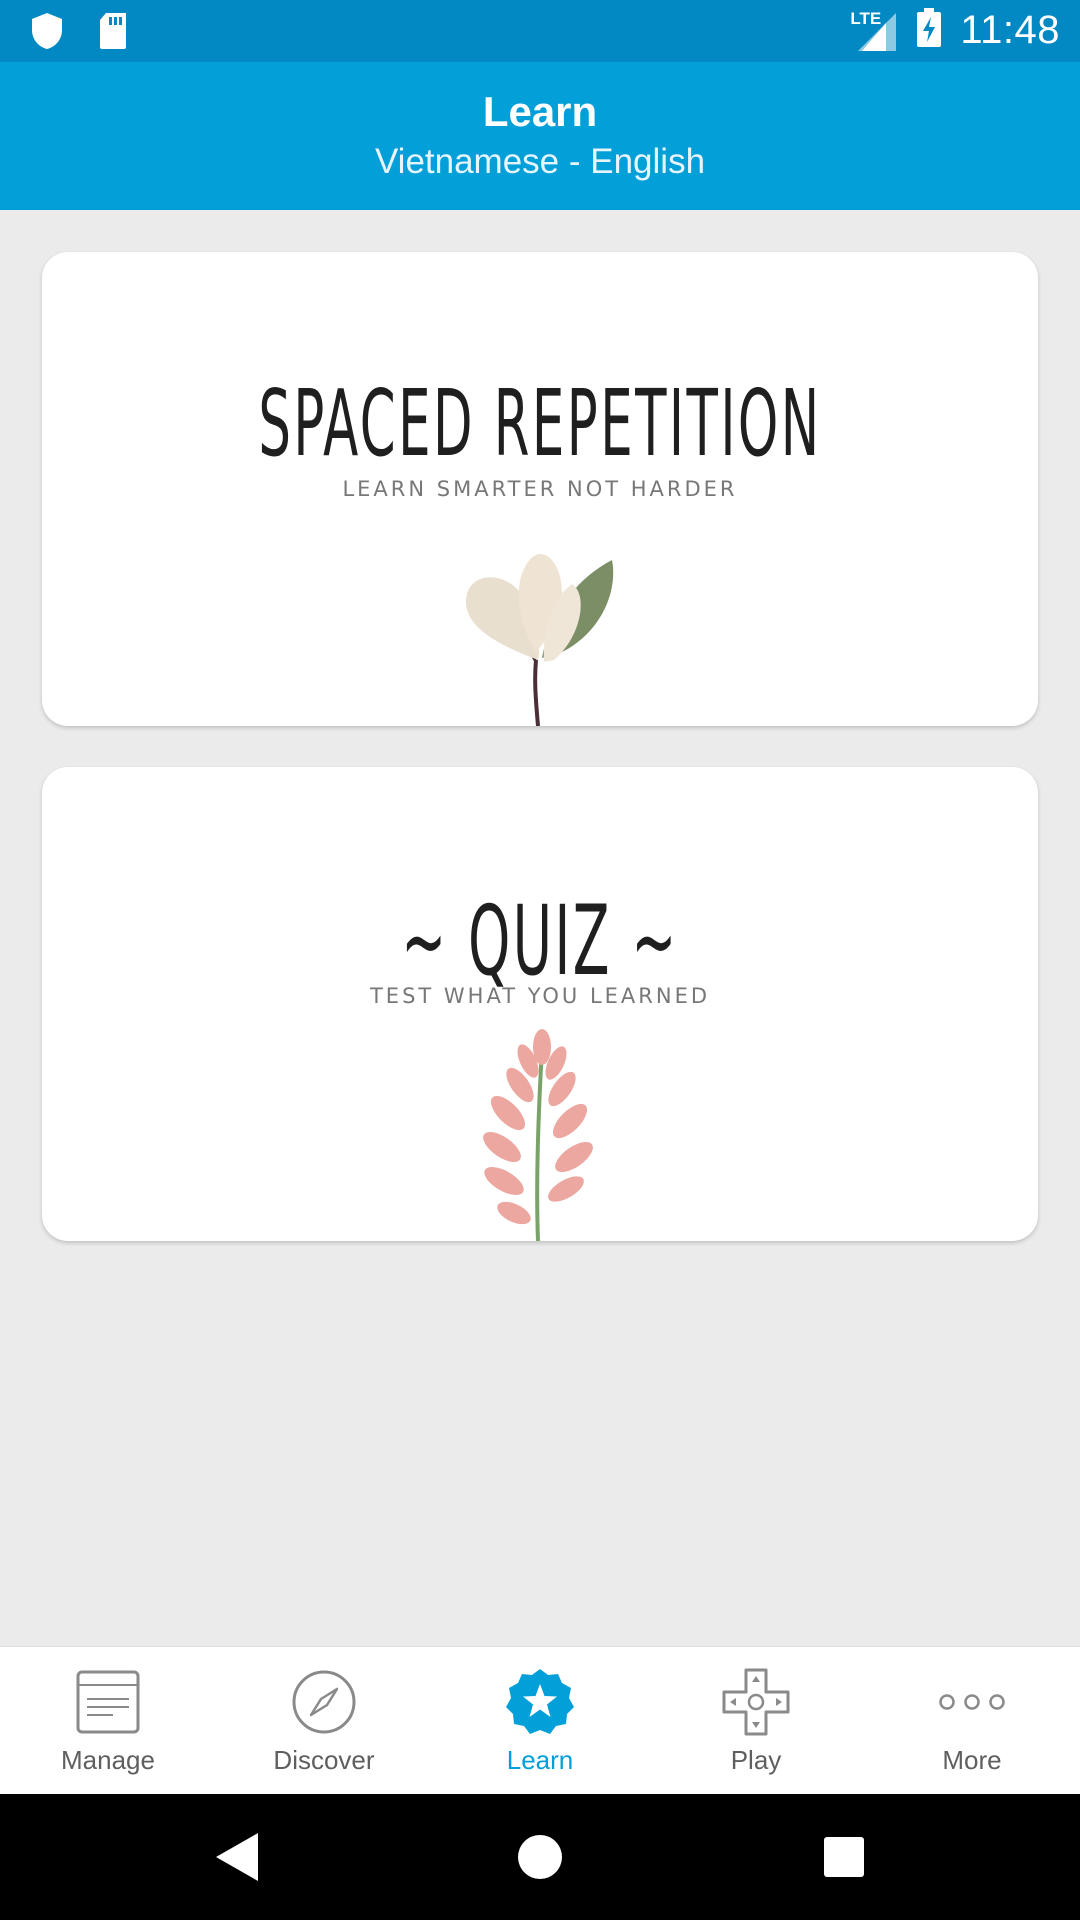 This screenshot has height=1920, width=1080. I want to click on nav-label: Discover, so click(324, 1760).